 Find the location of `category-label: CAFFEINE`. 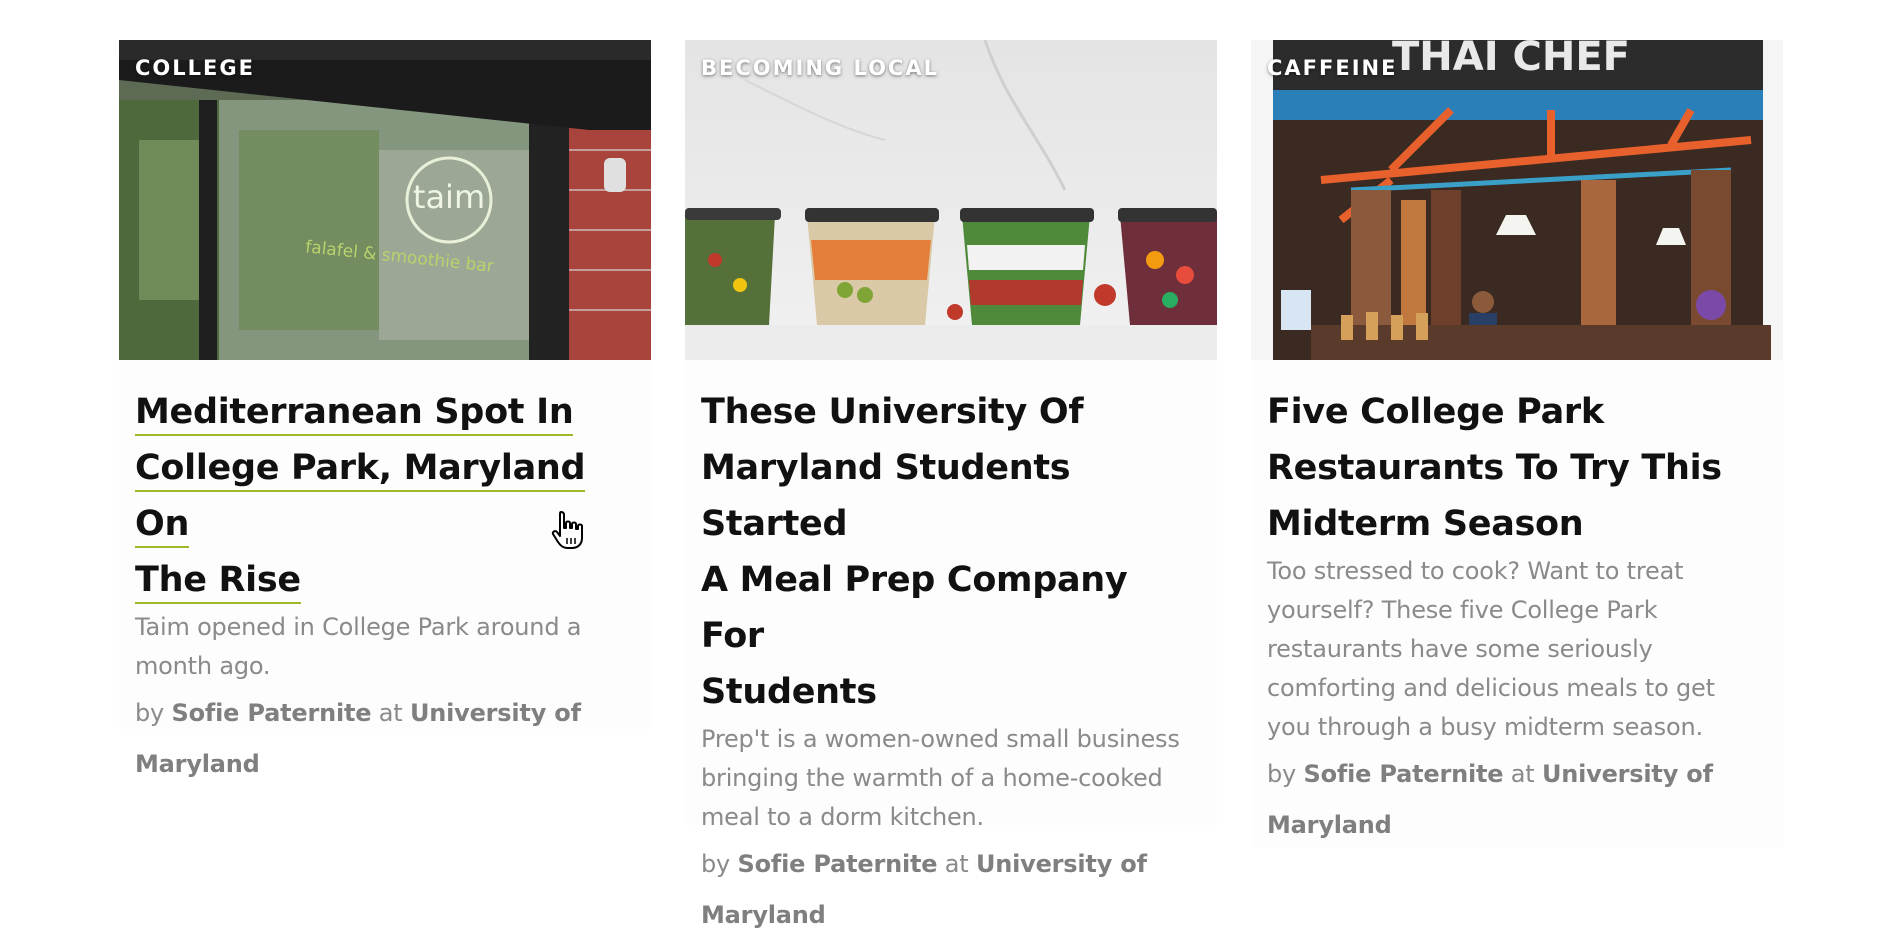

category-label: CAFFEINE is located at coordinates (1332, 68).